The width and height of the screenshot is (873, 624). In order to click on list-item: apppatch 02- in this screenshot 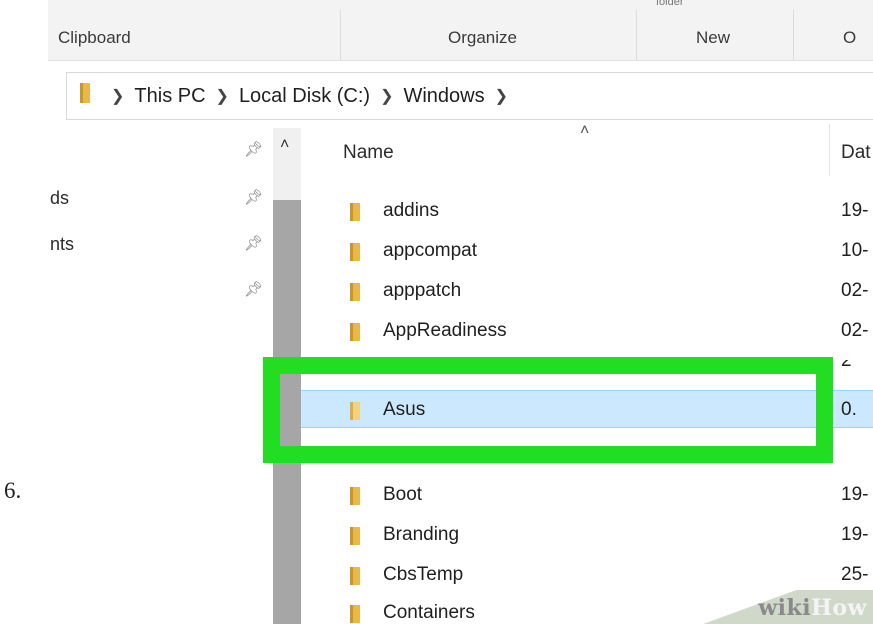, I will do `click(587, 291)`.